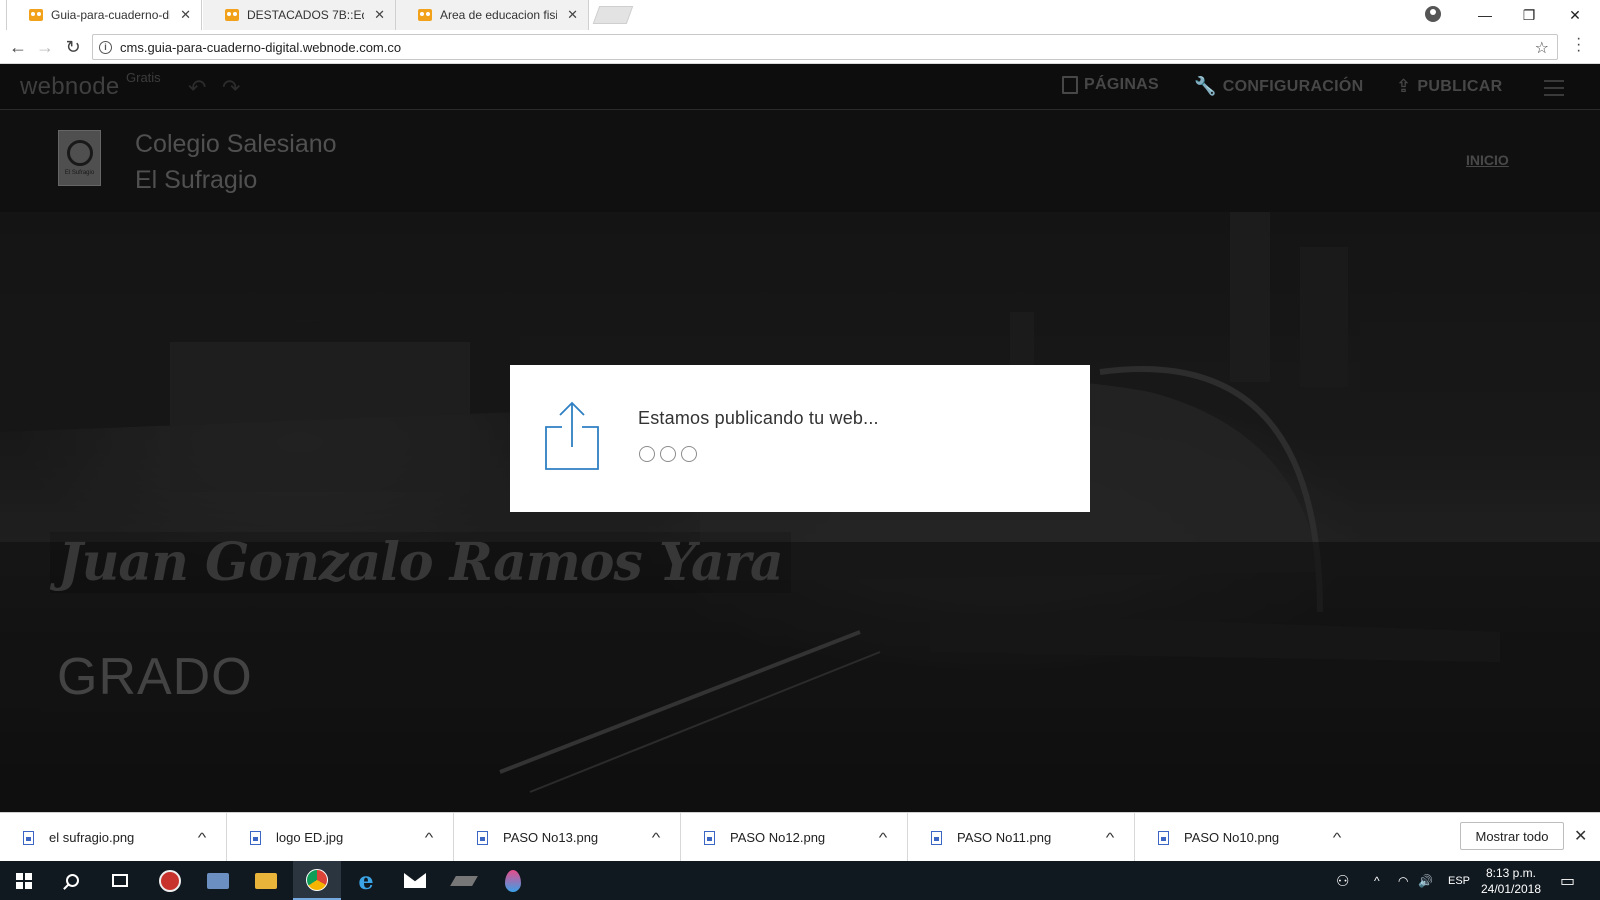 The height and width of the screenshot is (900, 1600). What do you see at coordinates (105, 47) in the screenshot?
I see `site-info-icon: i` at bounding box center [105, 47].